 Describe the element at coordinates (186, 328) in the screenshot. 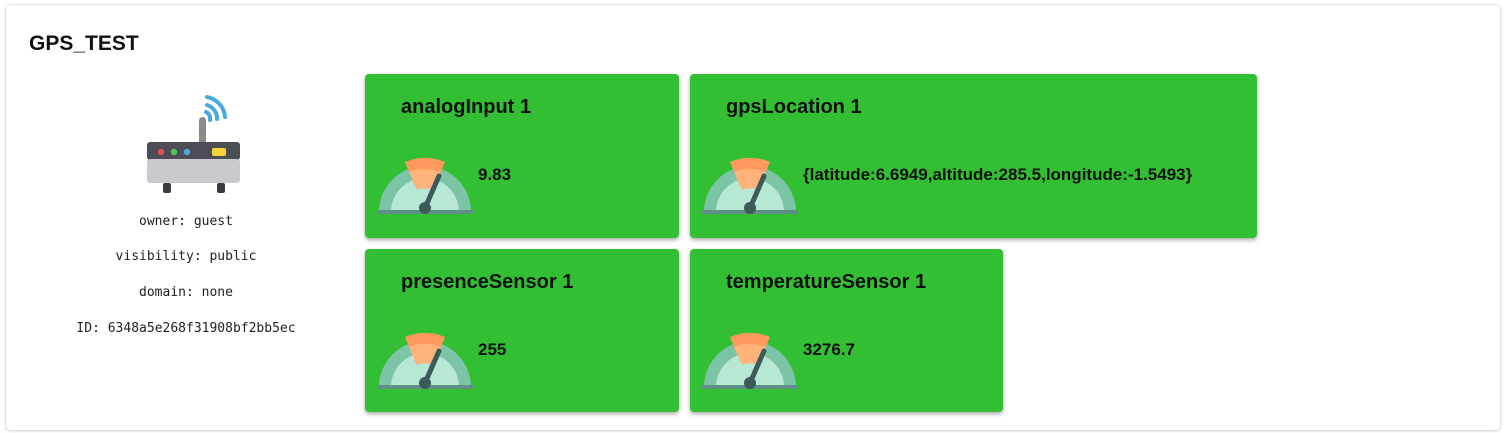

I see `device-id-text: ID: 6348a5e268f31908bf2bb5ec` at that location.